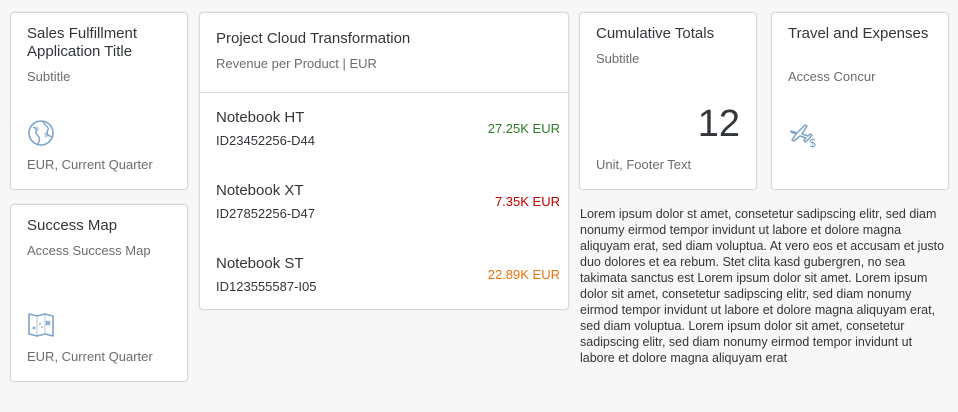 The image size is (958, 412). Describe the element at coordinates (266, 140) in the screenshot. I see `product-id: ID23452256-D44` at that location.